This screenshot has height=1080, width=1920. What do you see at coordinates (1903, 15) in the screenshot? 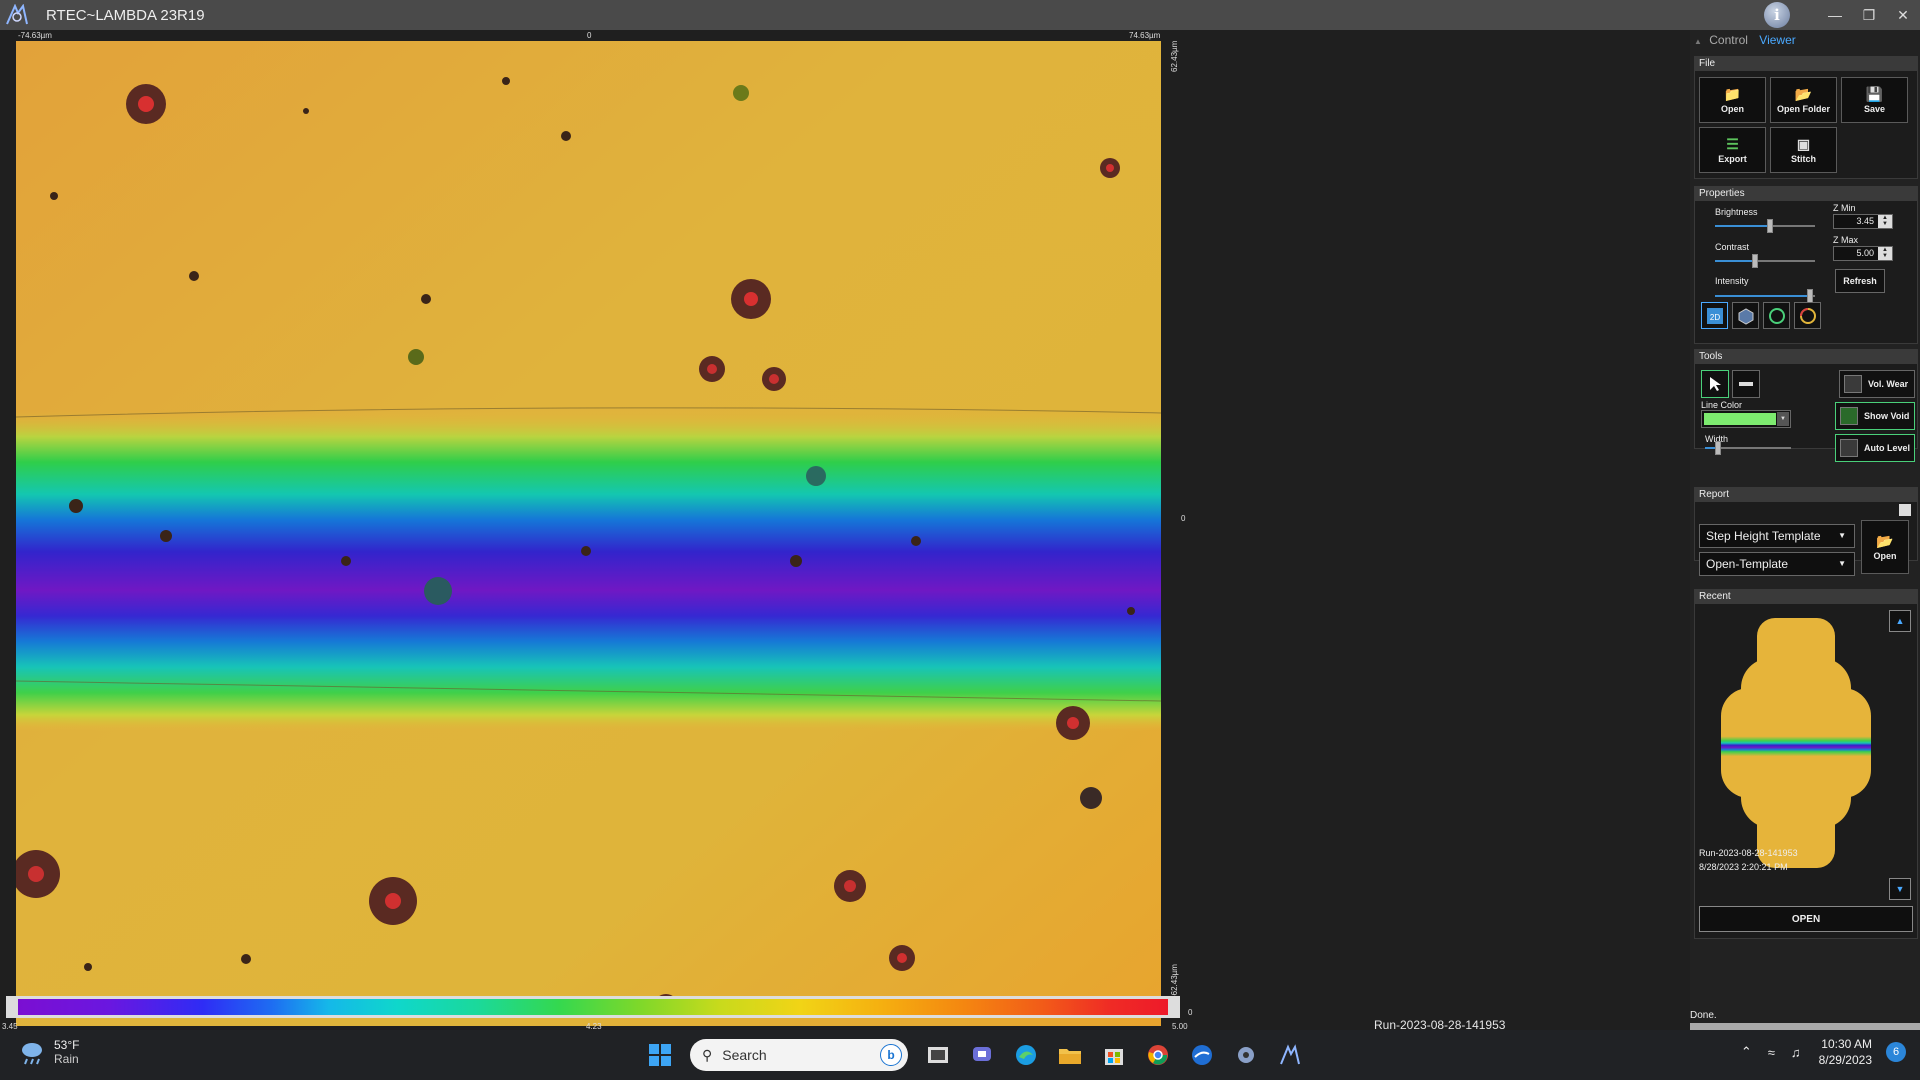
I see `close-button: ✕` at bounding box center [1903, 15].